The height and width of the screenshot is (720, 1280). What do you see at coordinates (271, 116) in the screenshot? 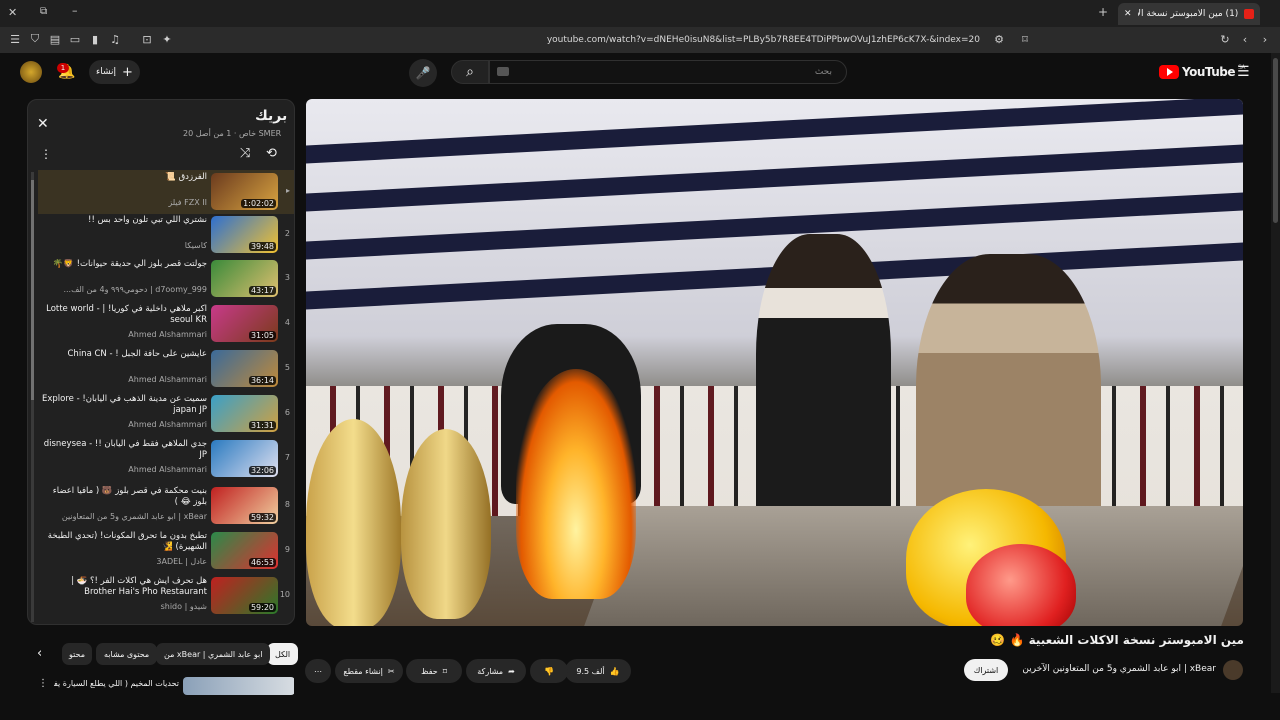
I see `playlist-title: بريك` at bounding box center [271, 116].